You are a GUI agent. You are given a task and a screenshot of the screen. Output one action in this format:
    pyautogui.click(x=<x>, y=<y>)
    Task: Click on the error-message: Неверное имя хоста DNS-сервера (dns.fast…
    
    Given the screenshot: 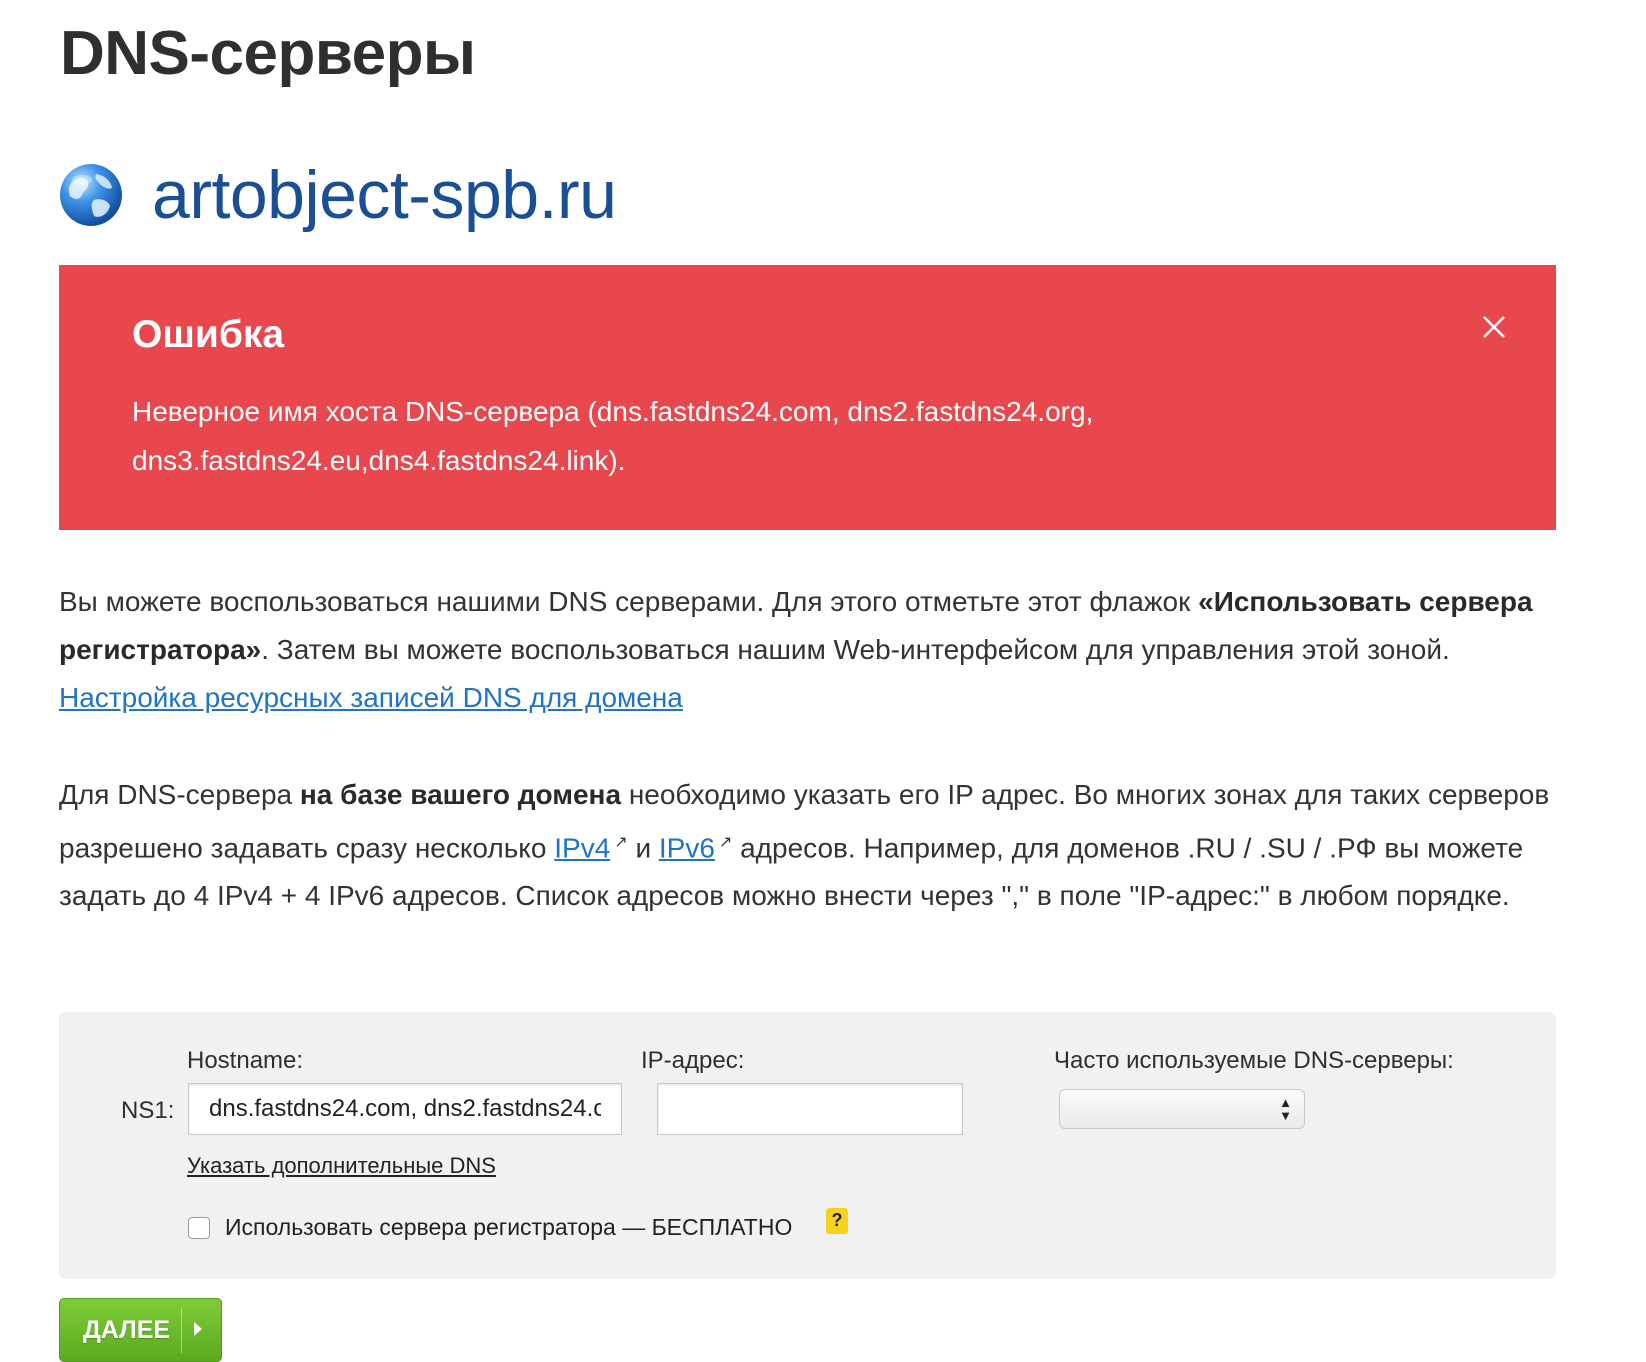 What is the action you would take?
    pyautogui.click(x=613, y=436)
    